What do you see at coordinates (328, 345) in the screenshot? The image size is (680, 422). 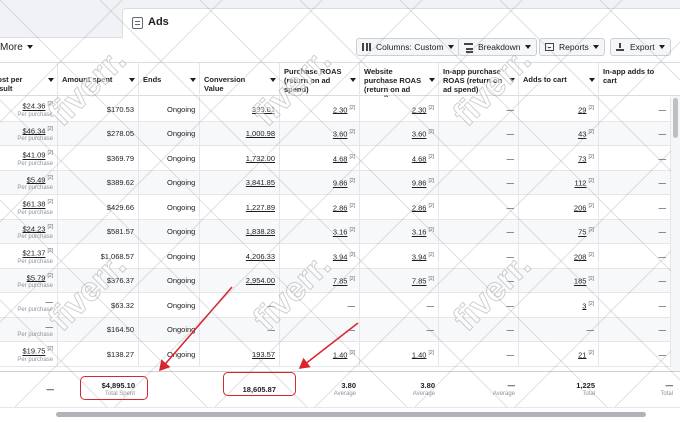 I see `arrow-to-total-conversion` at bounding box center [328, 345].